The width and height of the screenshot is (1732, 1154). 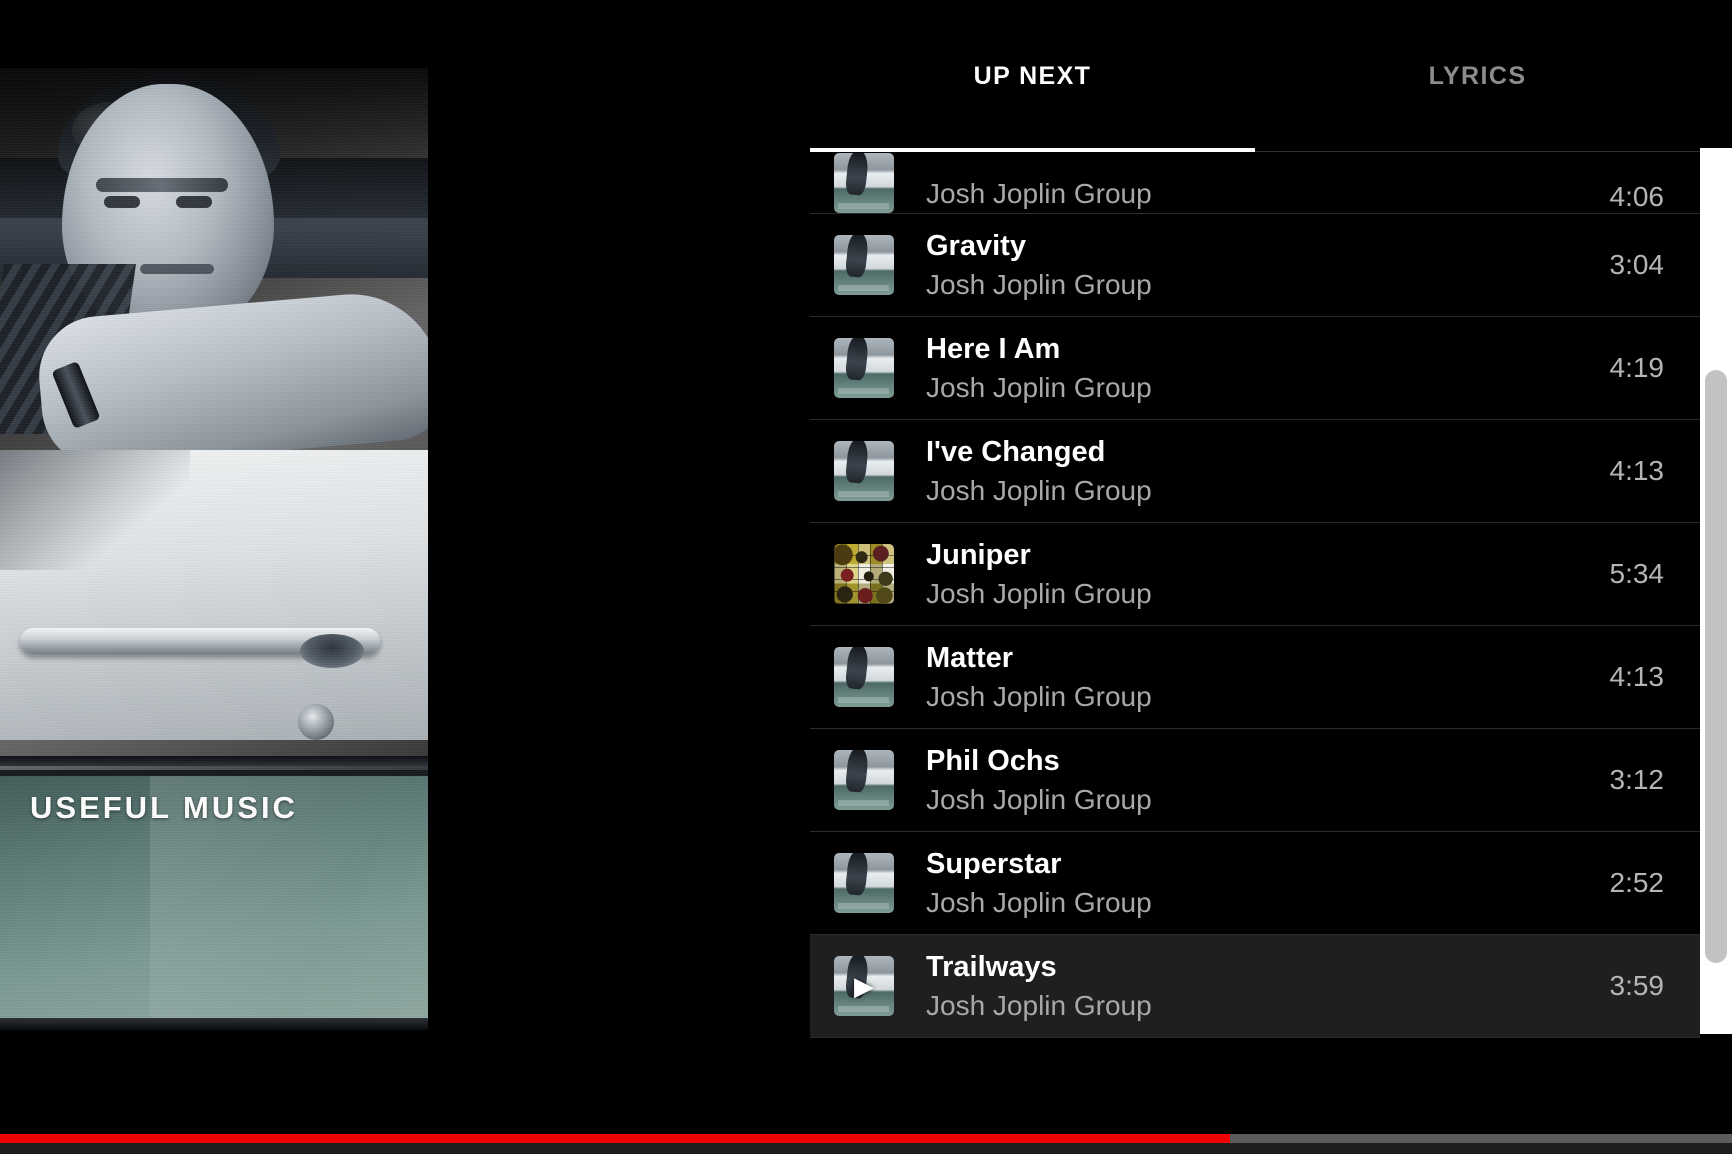 What do you see at coordinates (970, 657) in the screenshot?
I see `track-title: Matter` at bounding box center [970, 657].